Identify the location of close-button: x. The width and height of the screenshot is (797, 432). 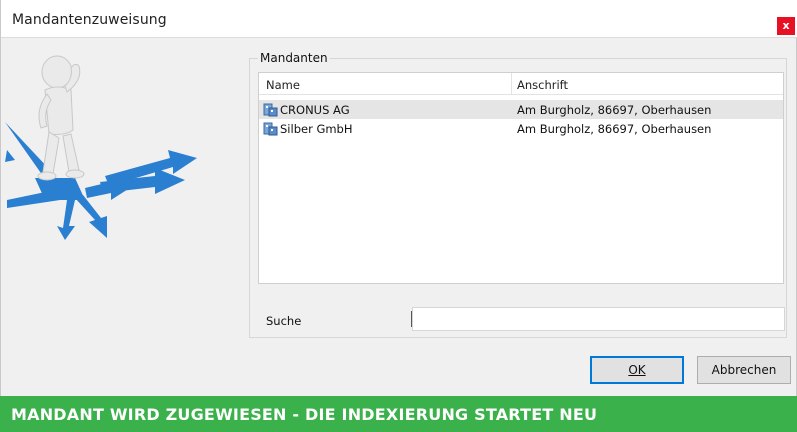
(786, 26).